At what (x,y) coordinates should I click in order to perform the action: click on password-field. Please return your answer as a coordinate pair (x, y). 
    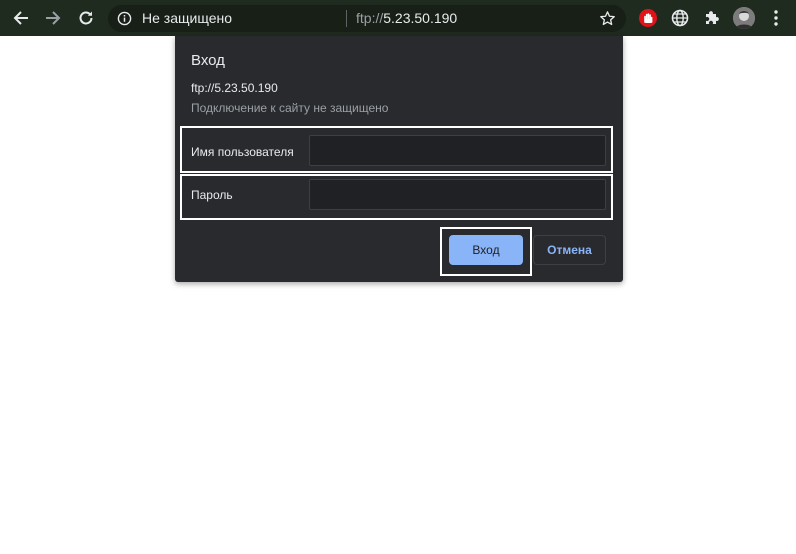
    Looking at the image, I should click on (457, 194).